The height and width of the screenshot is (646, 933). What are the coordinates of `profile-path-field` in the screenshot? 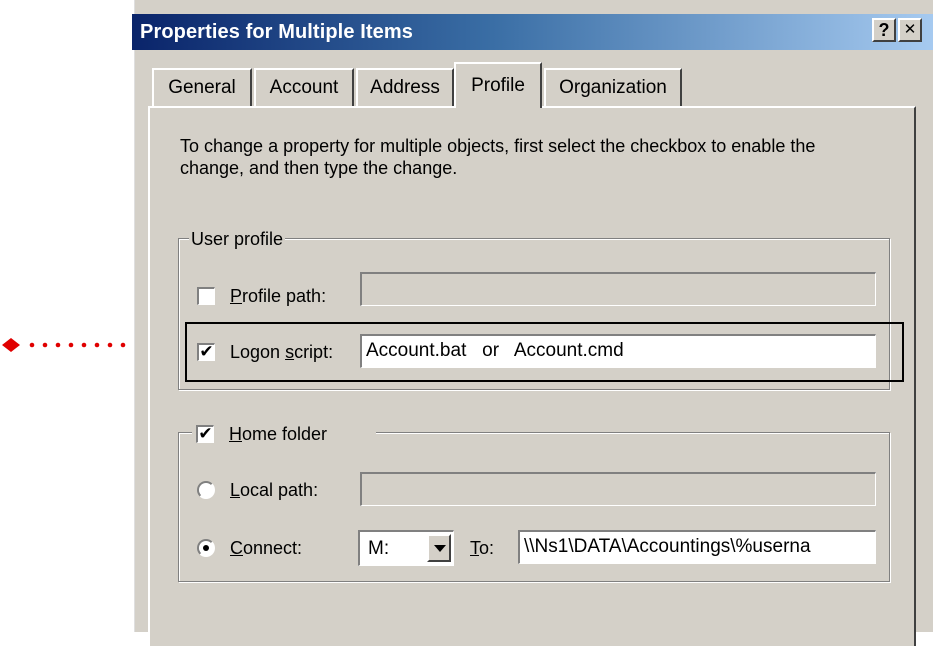 It's located at (618, 289).